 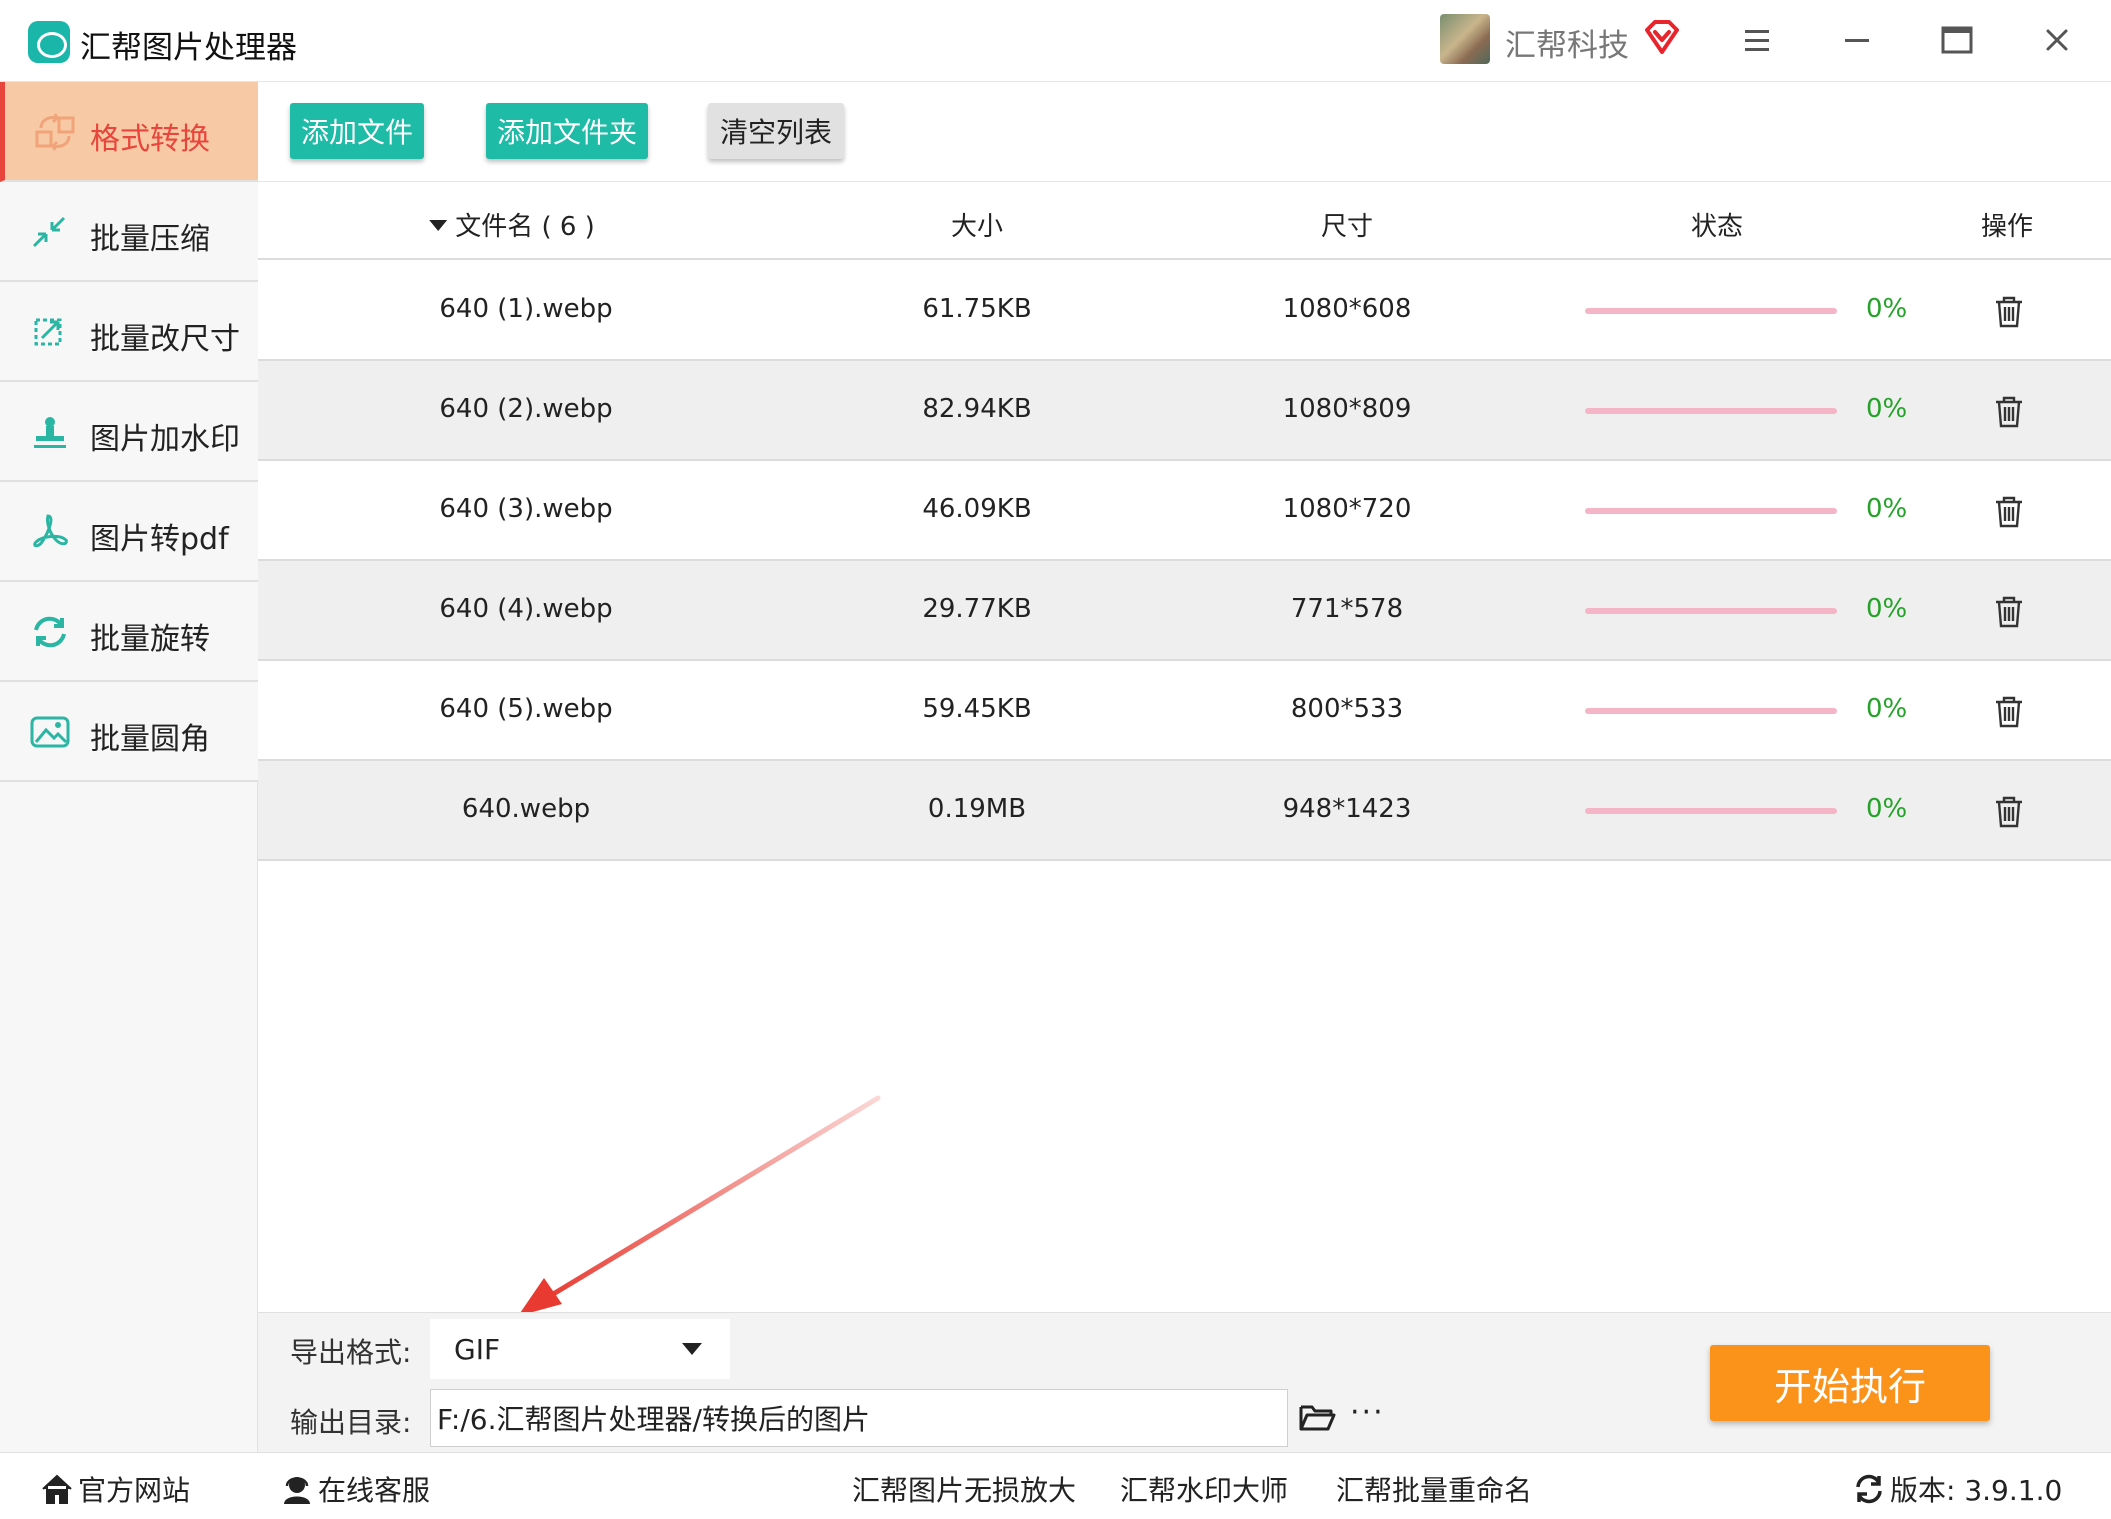 I want to click on close-icon, so click(x=2057, y=40).